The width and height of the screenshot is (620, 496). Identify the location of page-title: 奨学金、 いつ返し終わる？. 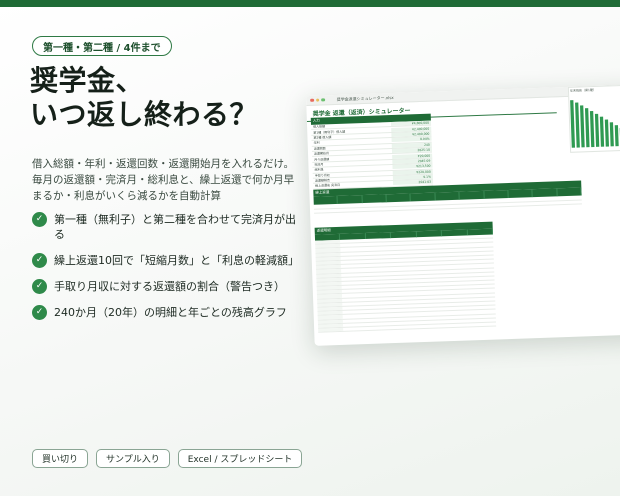
(144, 98).